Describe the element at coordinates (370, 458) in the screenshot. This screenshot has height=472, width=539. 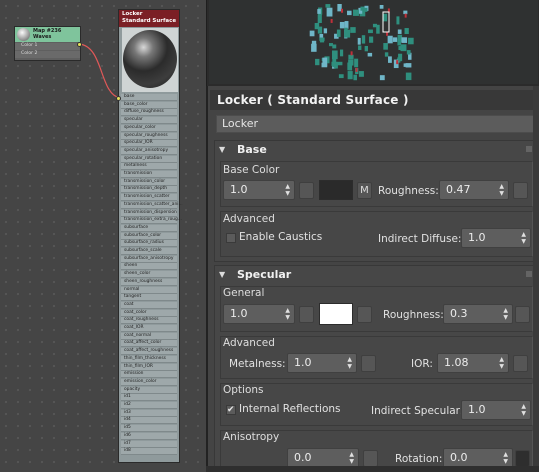
I see `anisotropy-map-button` at that location.